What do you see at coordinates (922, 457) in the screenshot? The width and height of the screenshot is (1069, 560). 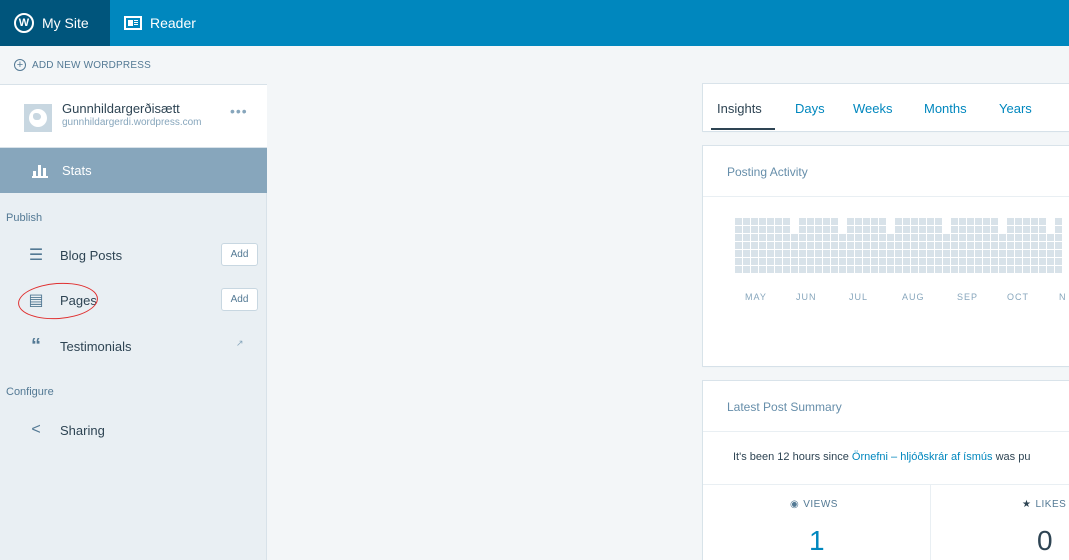 I see `latest-post-link: Örnefni – hljóðskrár af ísmús` at bounding box center [922, 457].